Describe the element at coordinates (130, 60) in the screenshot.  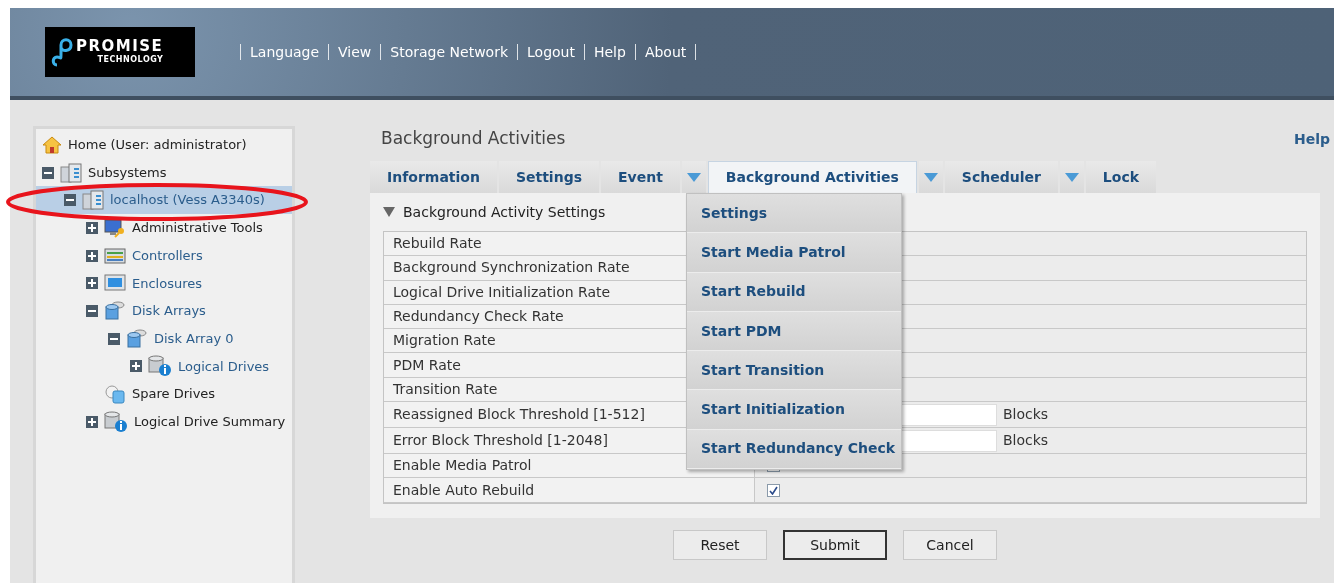
I see `logo-tagline: TECHNOLOGY` at that location.